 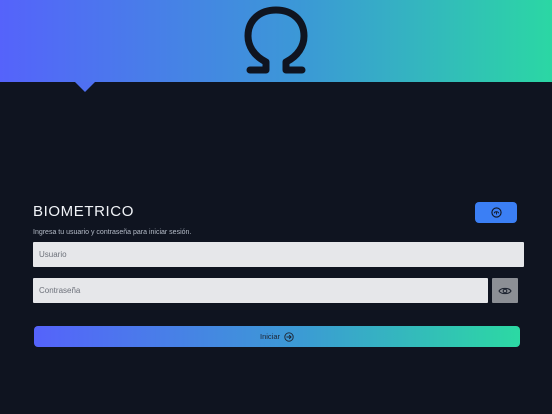 I want to click on page-title: BIOMETRICO, so click(x=84, y=211).